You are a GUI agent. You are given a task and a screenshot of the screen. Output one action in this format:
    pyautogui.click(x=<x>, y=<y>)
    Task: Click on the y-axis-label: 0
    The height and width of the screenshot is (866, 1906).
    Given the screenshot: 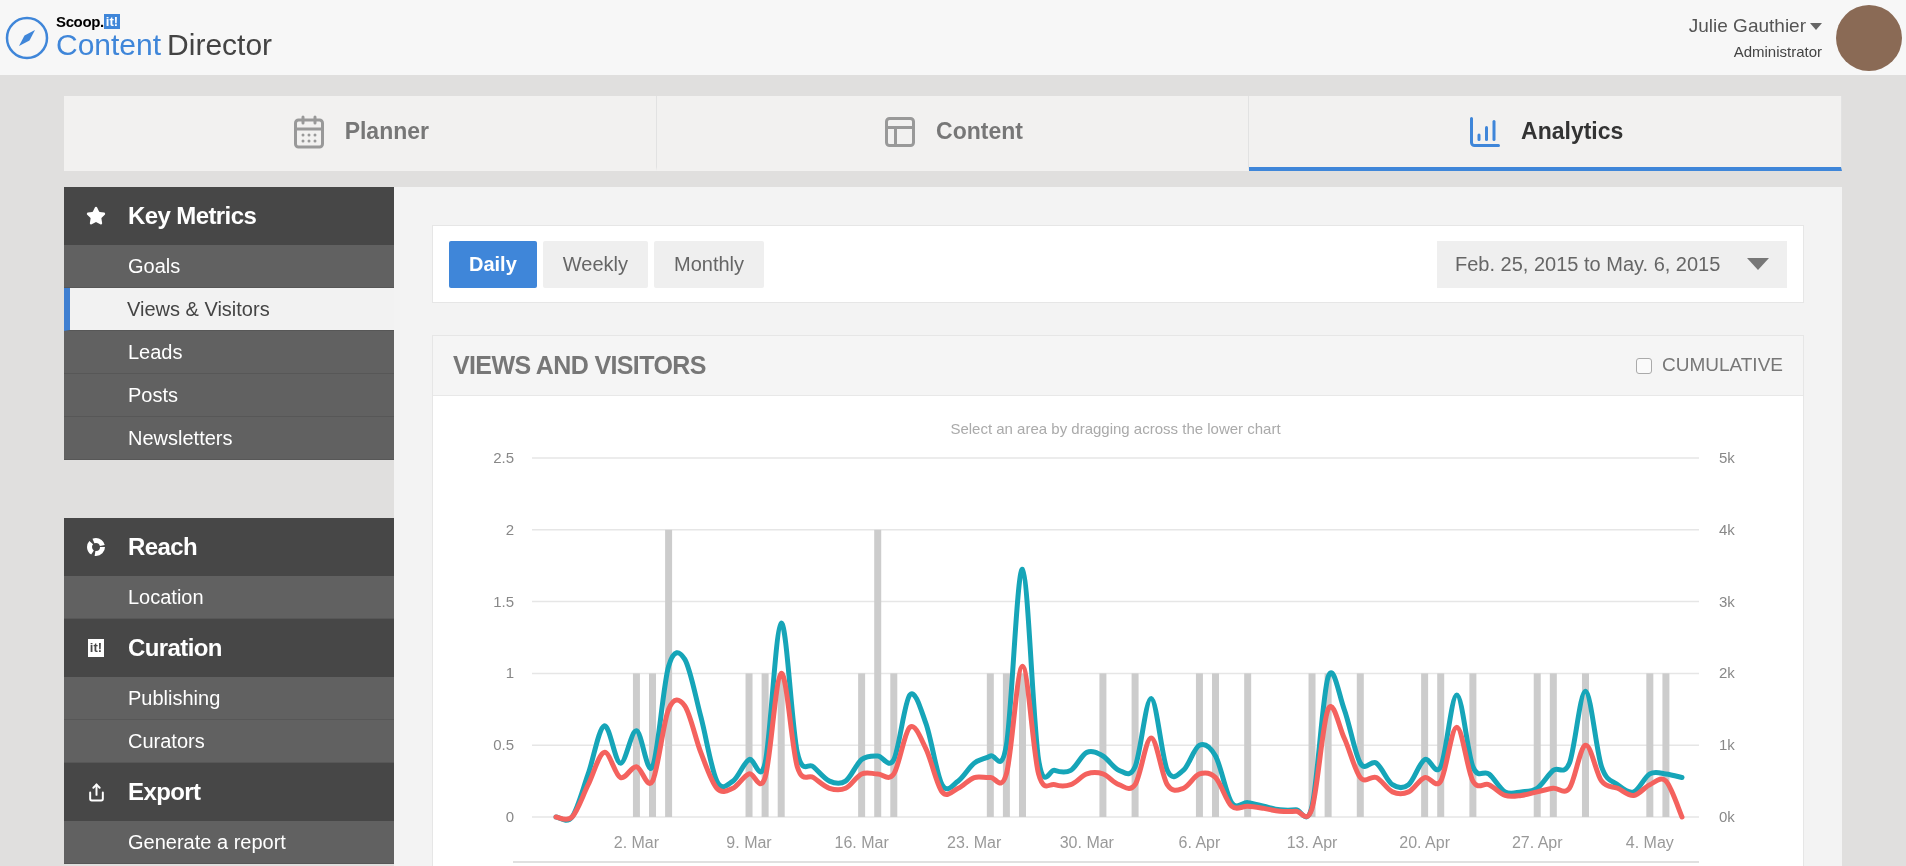 What is the action you would take?
    pyautogui.click(x=509, y=816)
    